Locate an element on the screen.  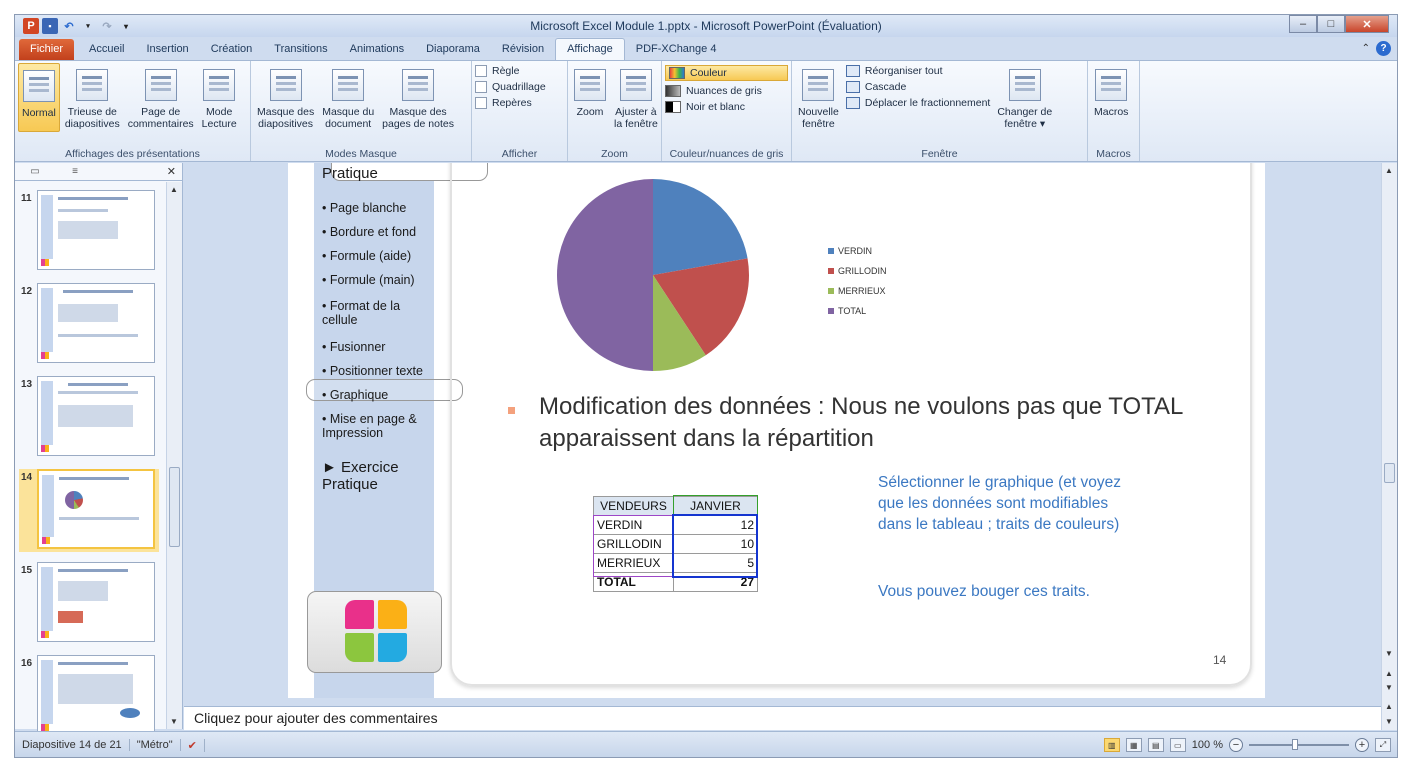
tab-diaporama: Diaporama is located at coordinates (453, 49).